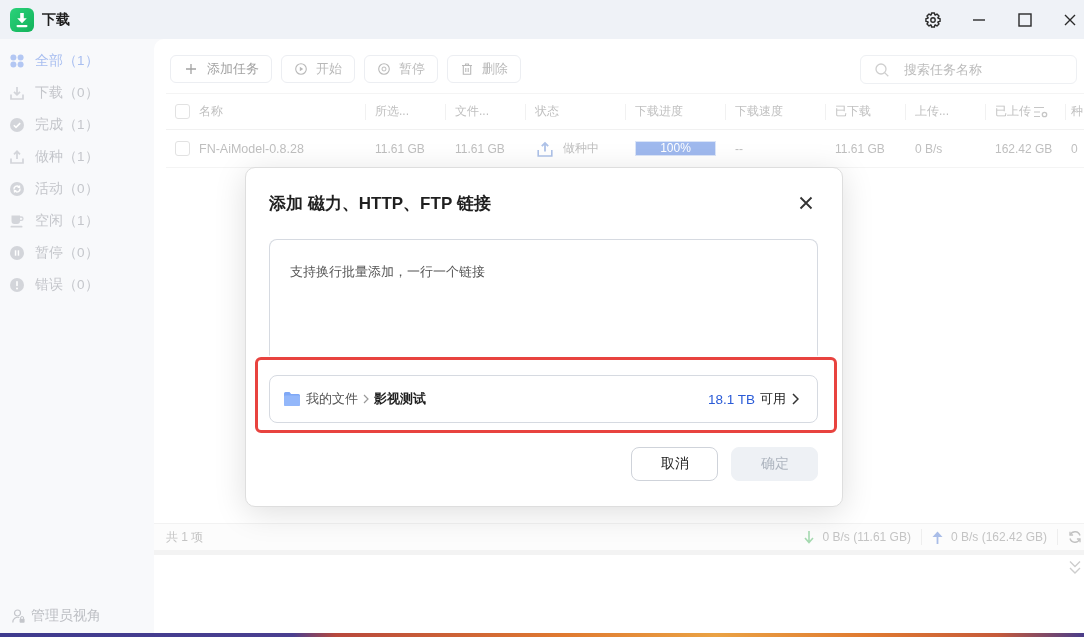 The height and width of the screenshot is (637, 1084). I want to click on maximize-icon, so click(1025, 19).